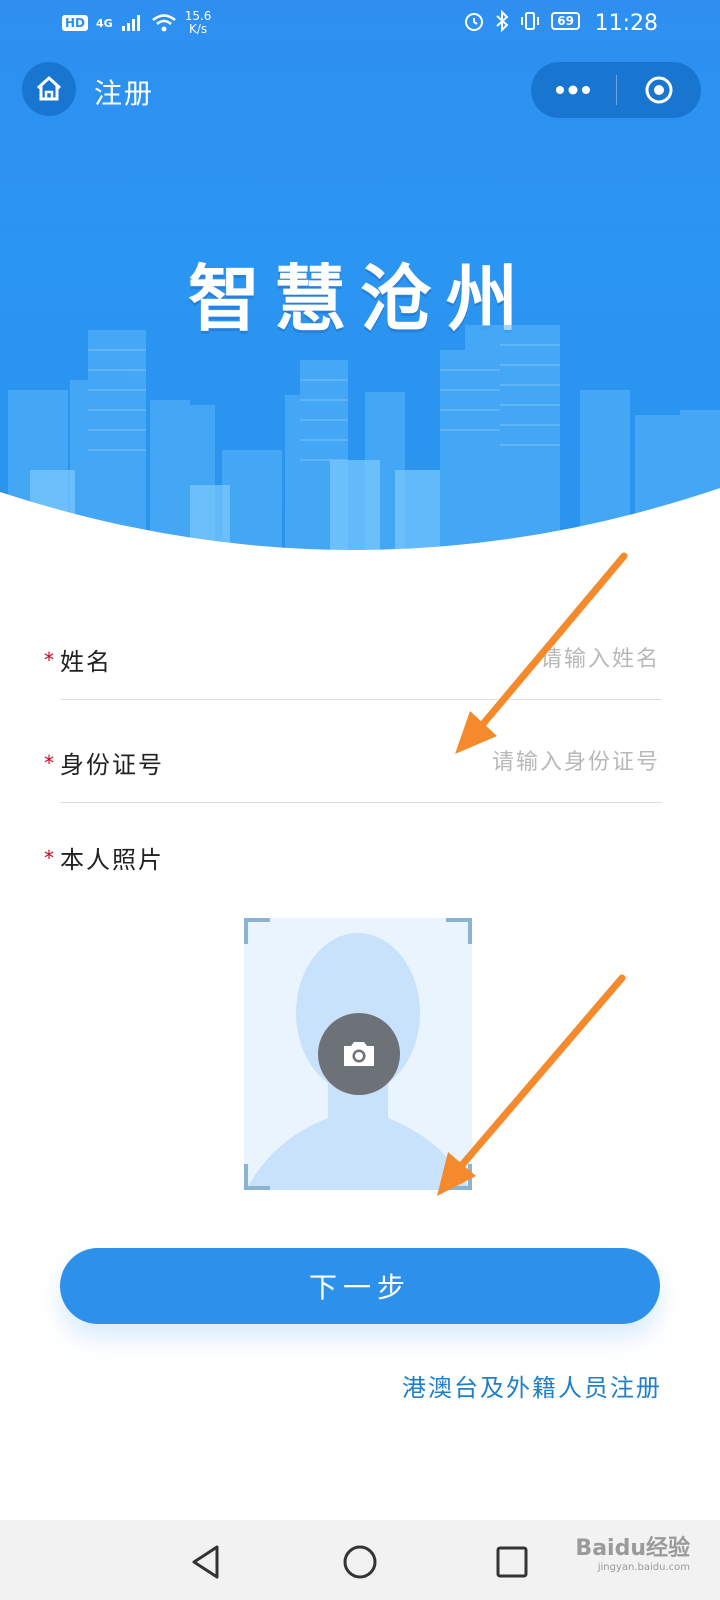  I want to click on id-number-label: 身份证号, so click(112, 765).